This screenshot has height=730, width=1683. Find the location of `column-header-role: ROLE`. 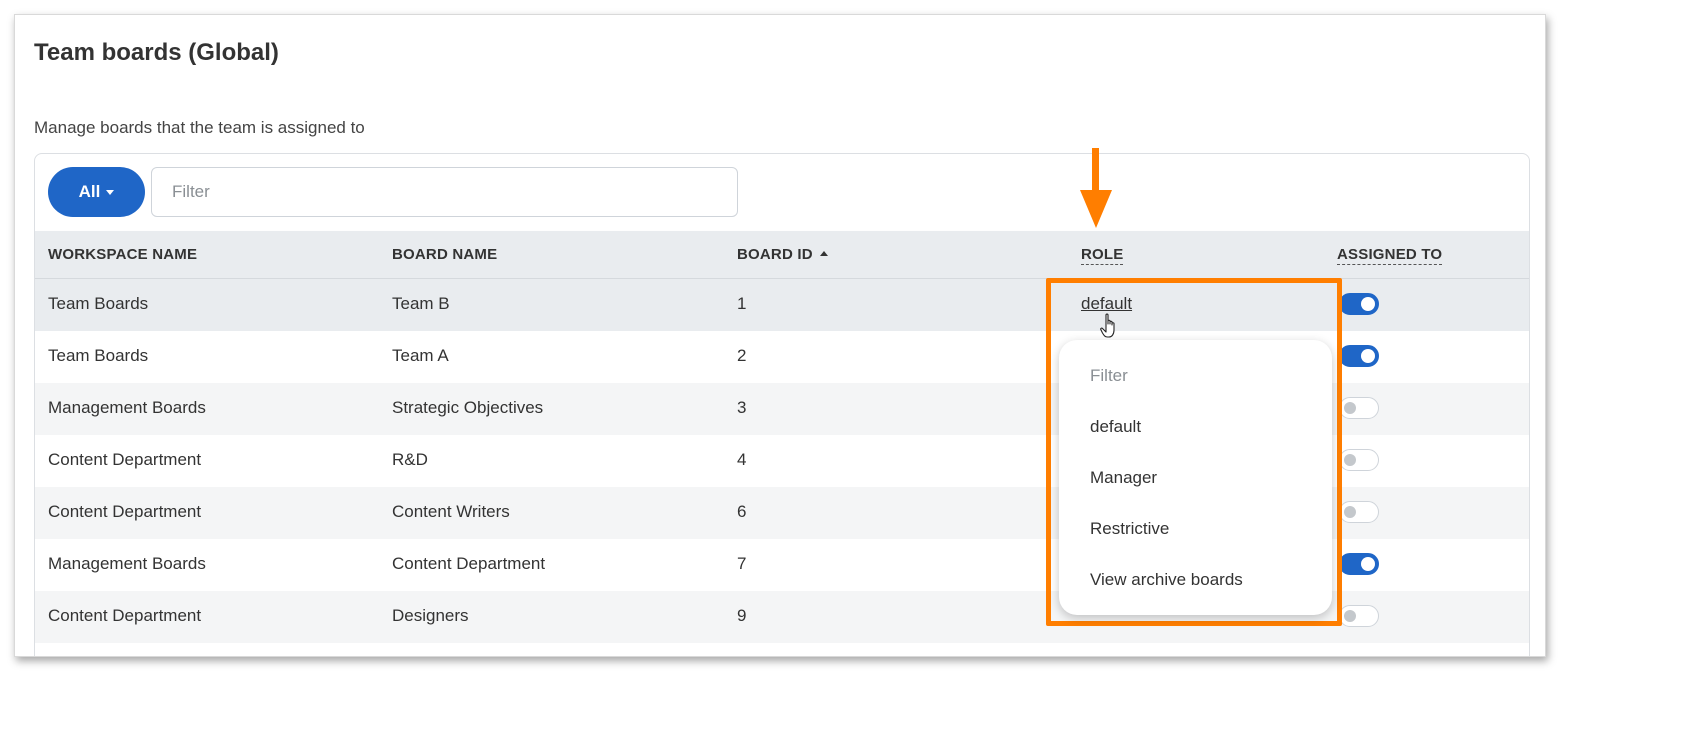

column-header-role: ROLE is located at coordinates (1102, 255).